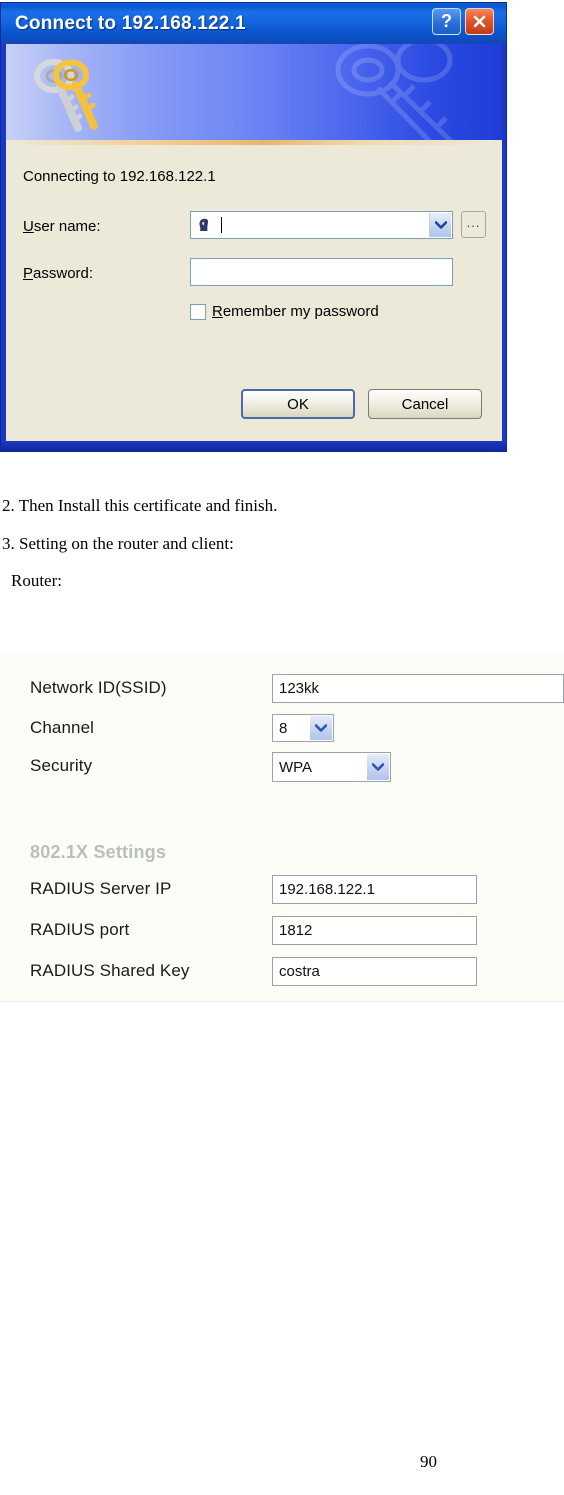 This screenshot has width=564, height=1495. What do you see at coordinates (110, 970) in the screenshot?
I see `label-radius-shared-key: RADIUS Shared Key` at bounding box center [110, 970].